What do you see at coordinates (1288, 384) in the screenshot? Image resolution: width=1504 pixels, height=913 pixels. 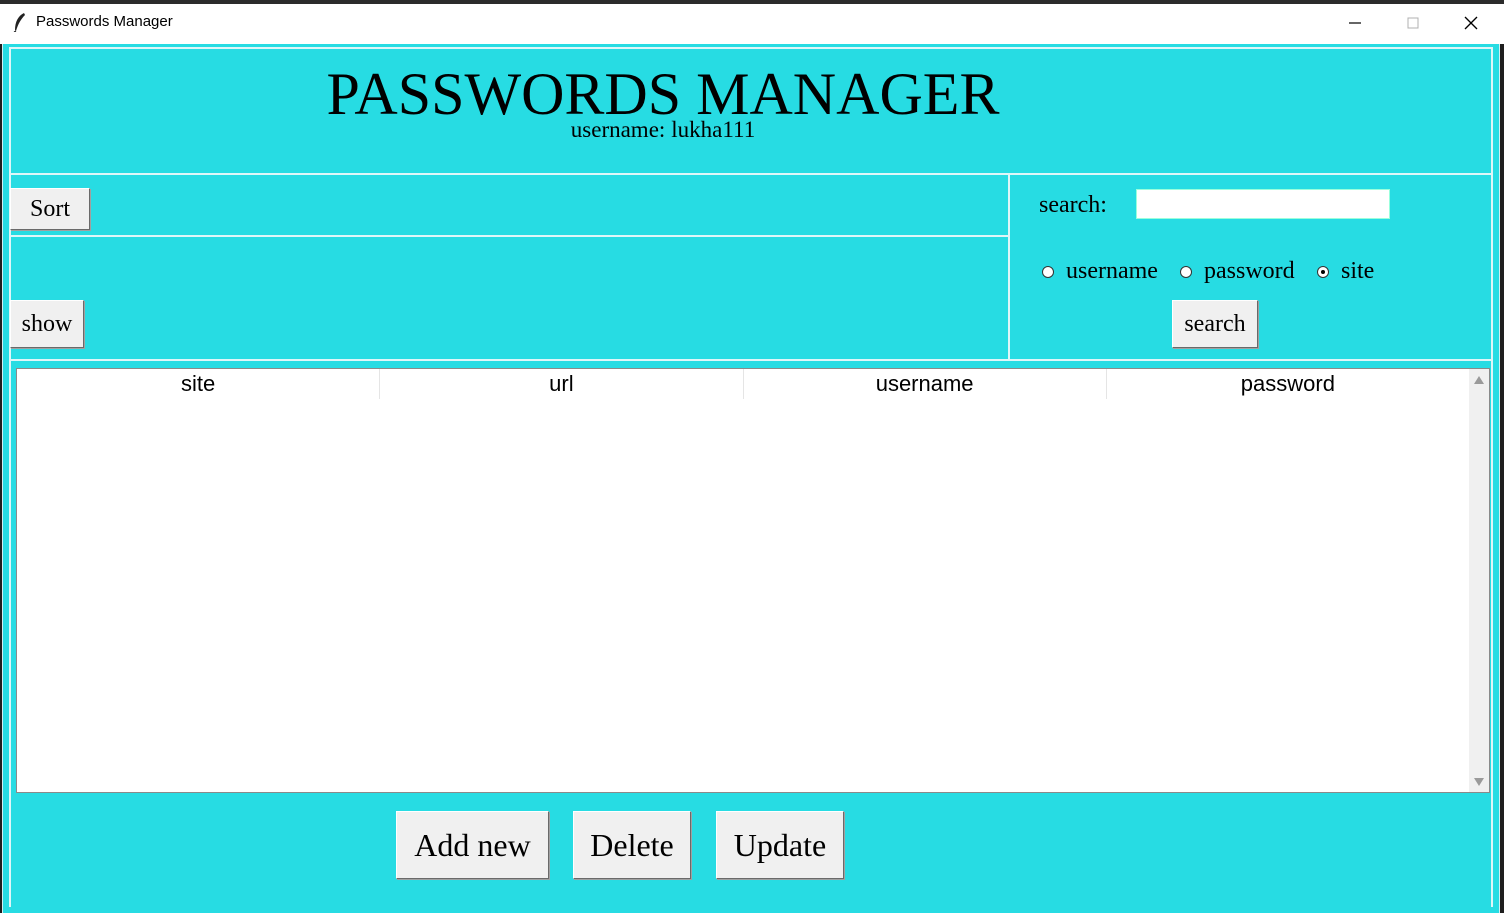 I see `column-header-password: password` at bounding box center [1288, 384].